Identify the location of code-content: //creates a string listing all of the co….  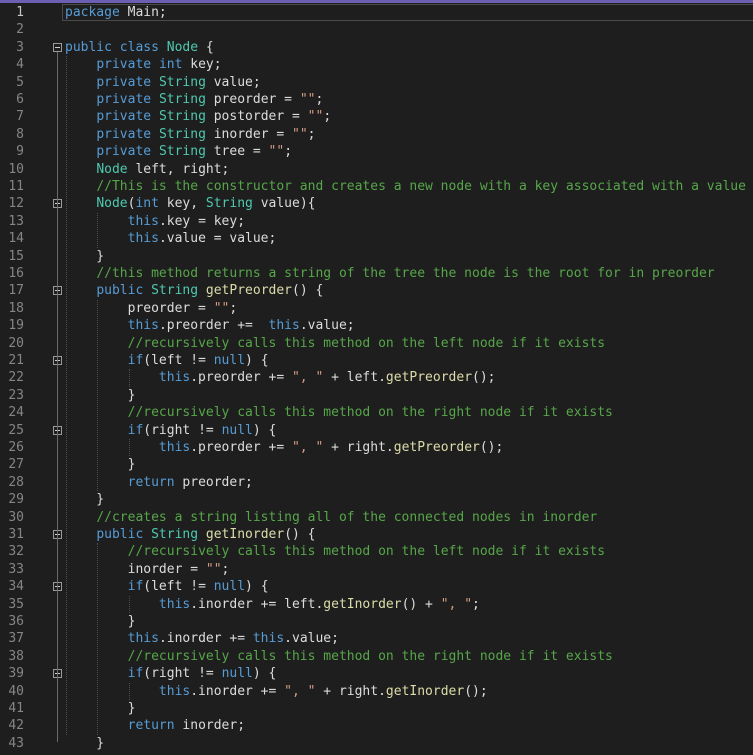
(331, 517).